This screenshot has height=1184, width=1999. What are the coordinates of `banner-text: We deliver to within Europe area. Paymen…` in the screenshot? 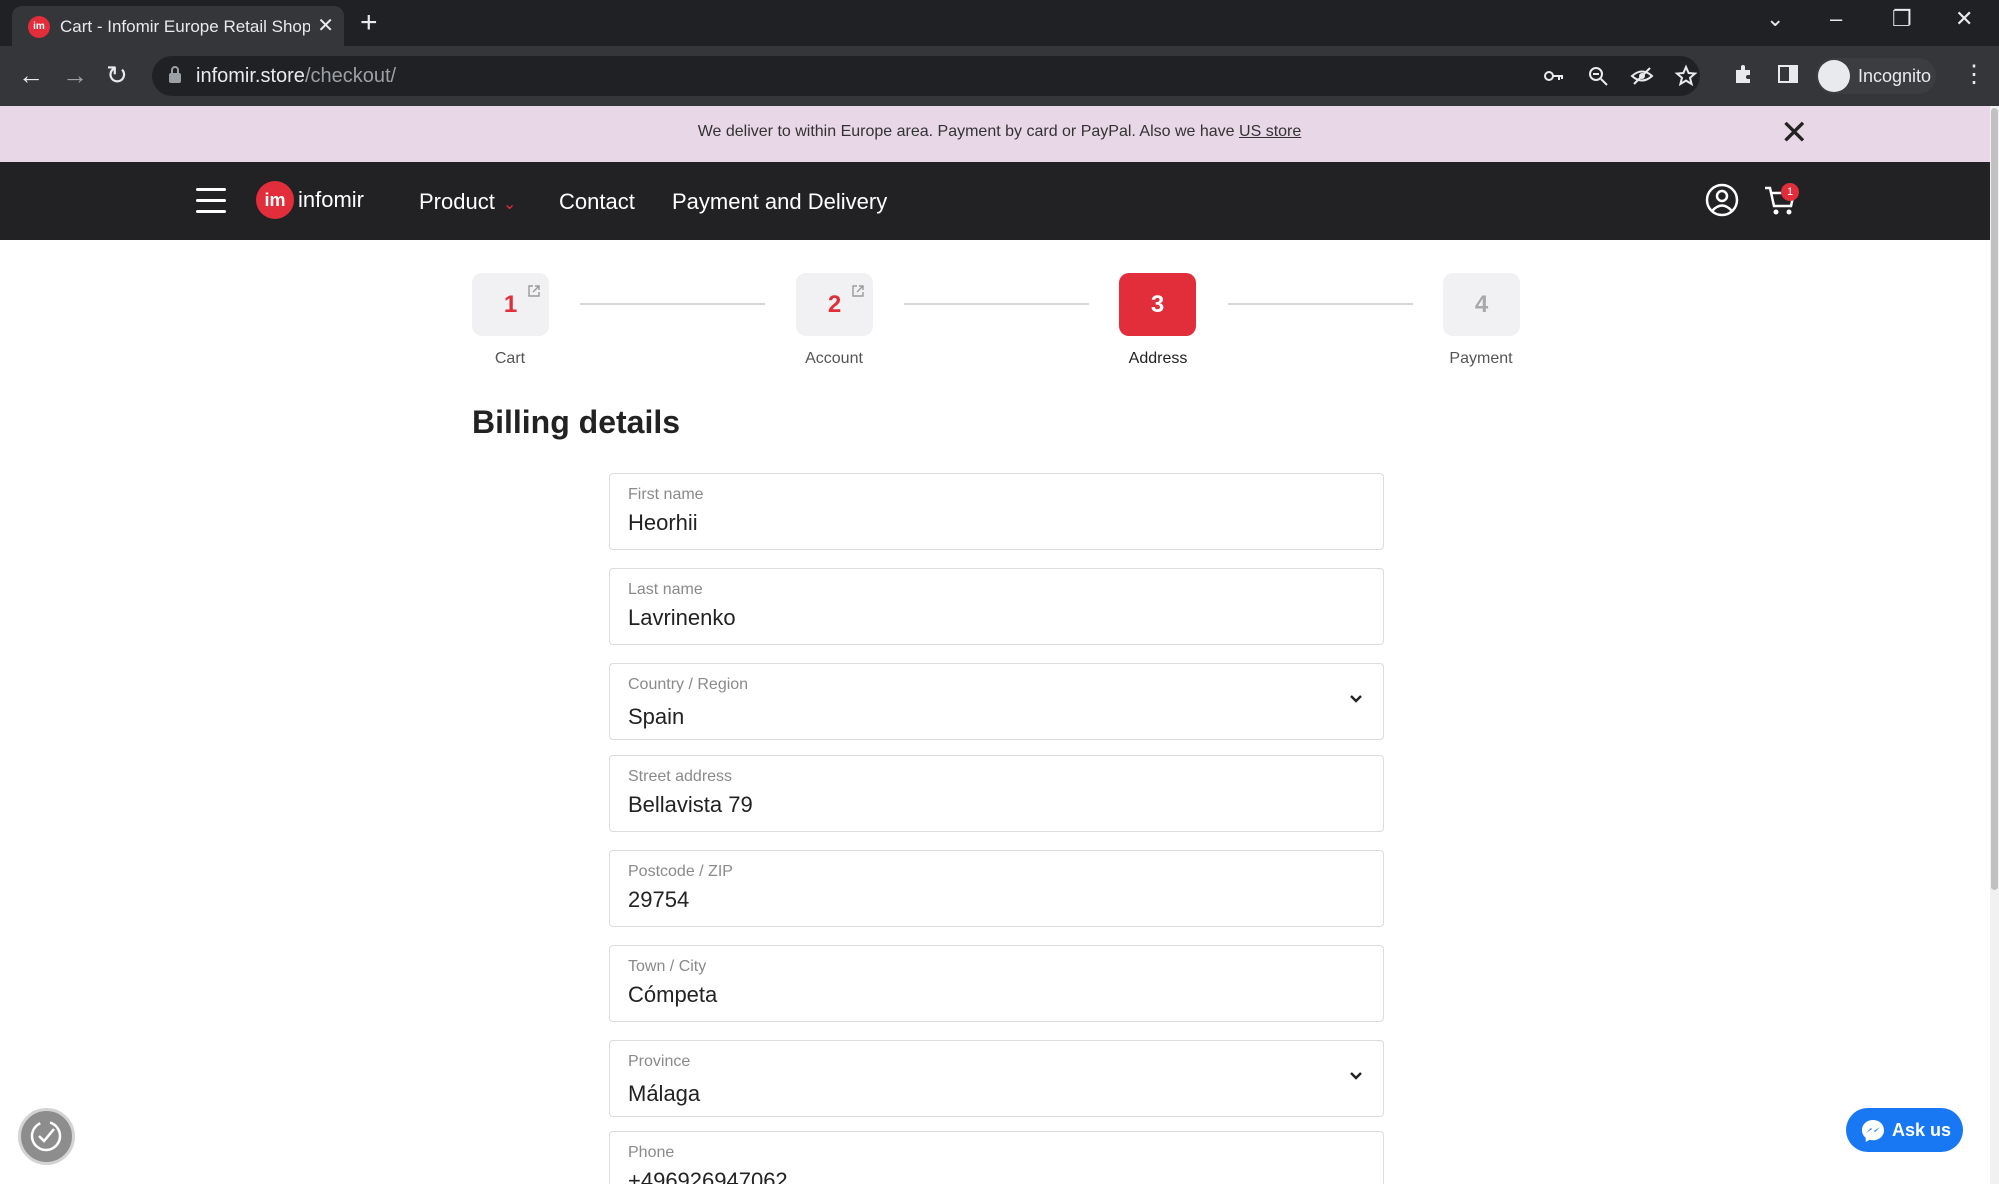 It's located at (999, 132).